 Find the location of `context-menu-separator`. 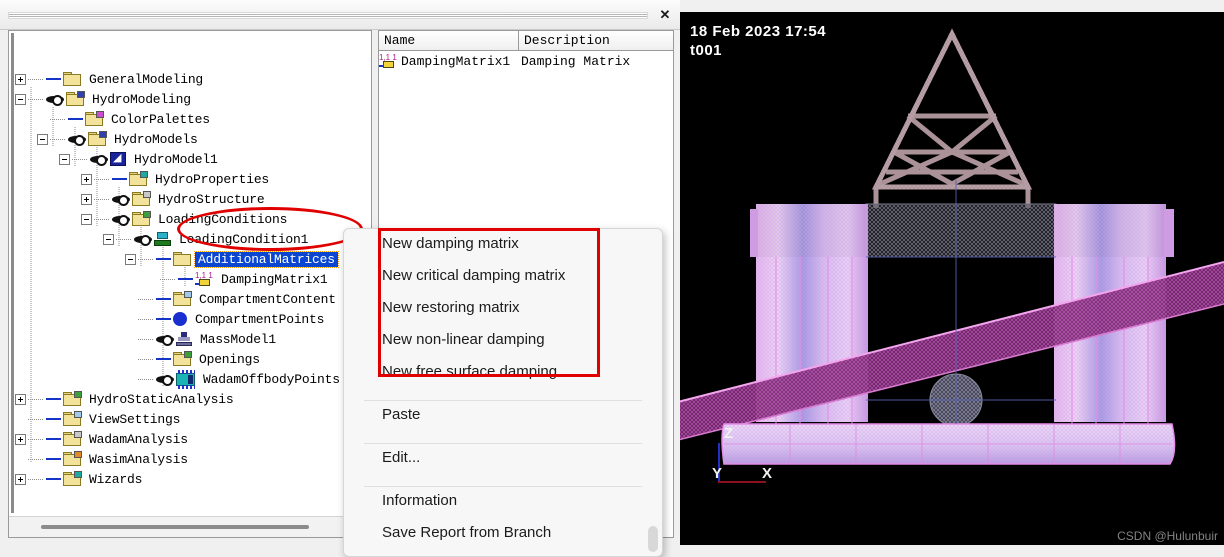

context-menu-separator is located at coordinates (503, 486).